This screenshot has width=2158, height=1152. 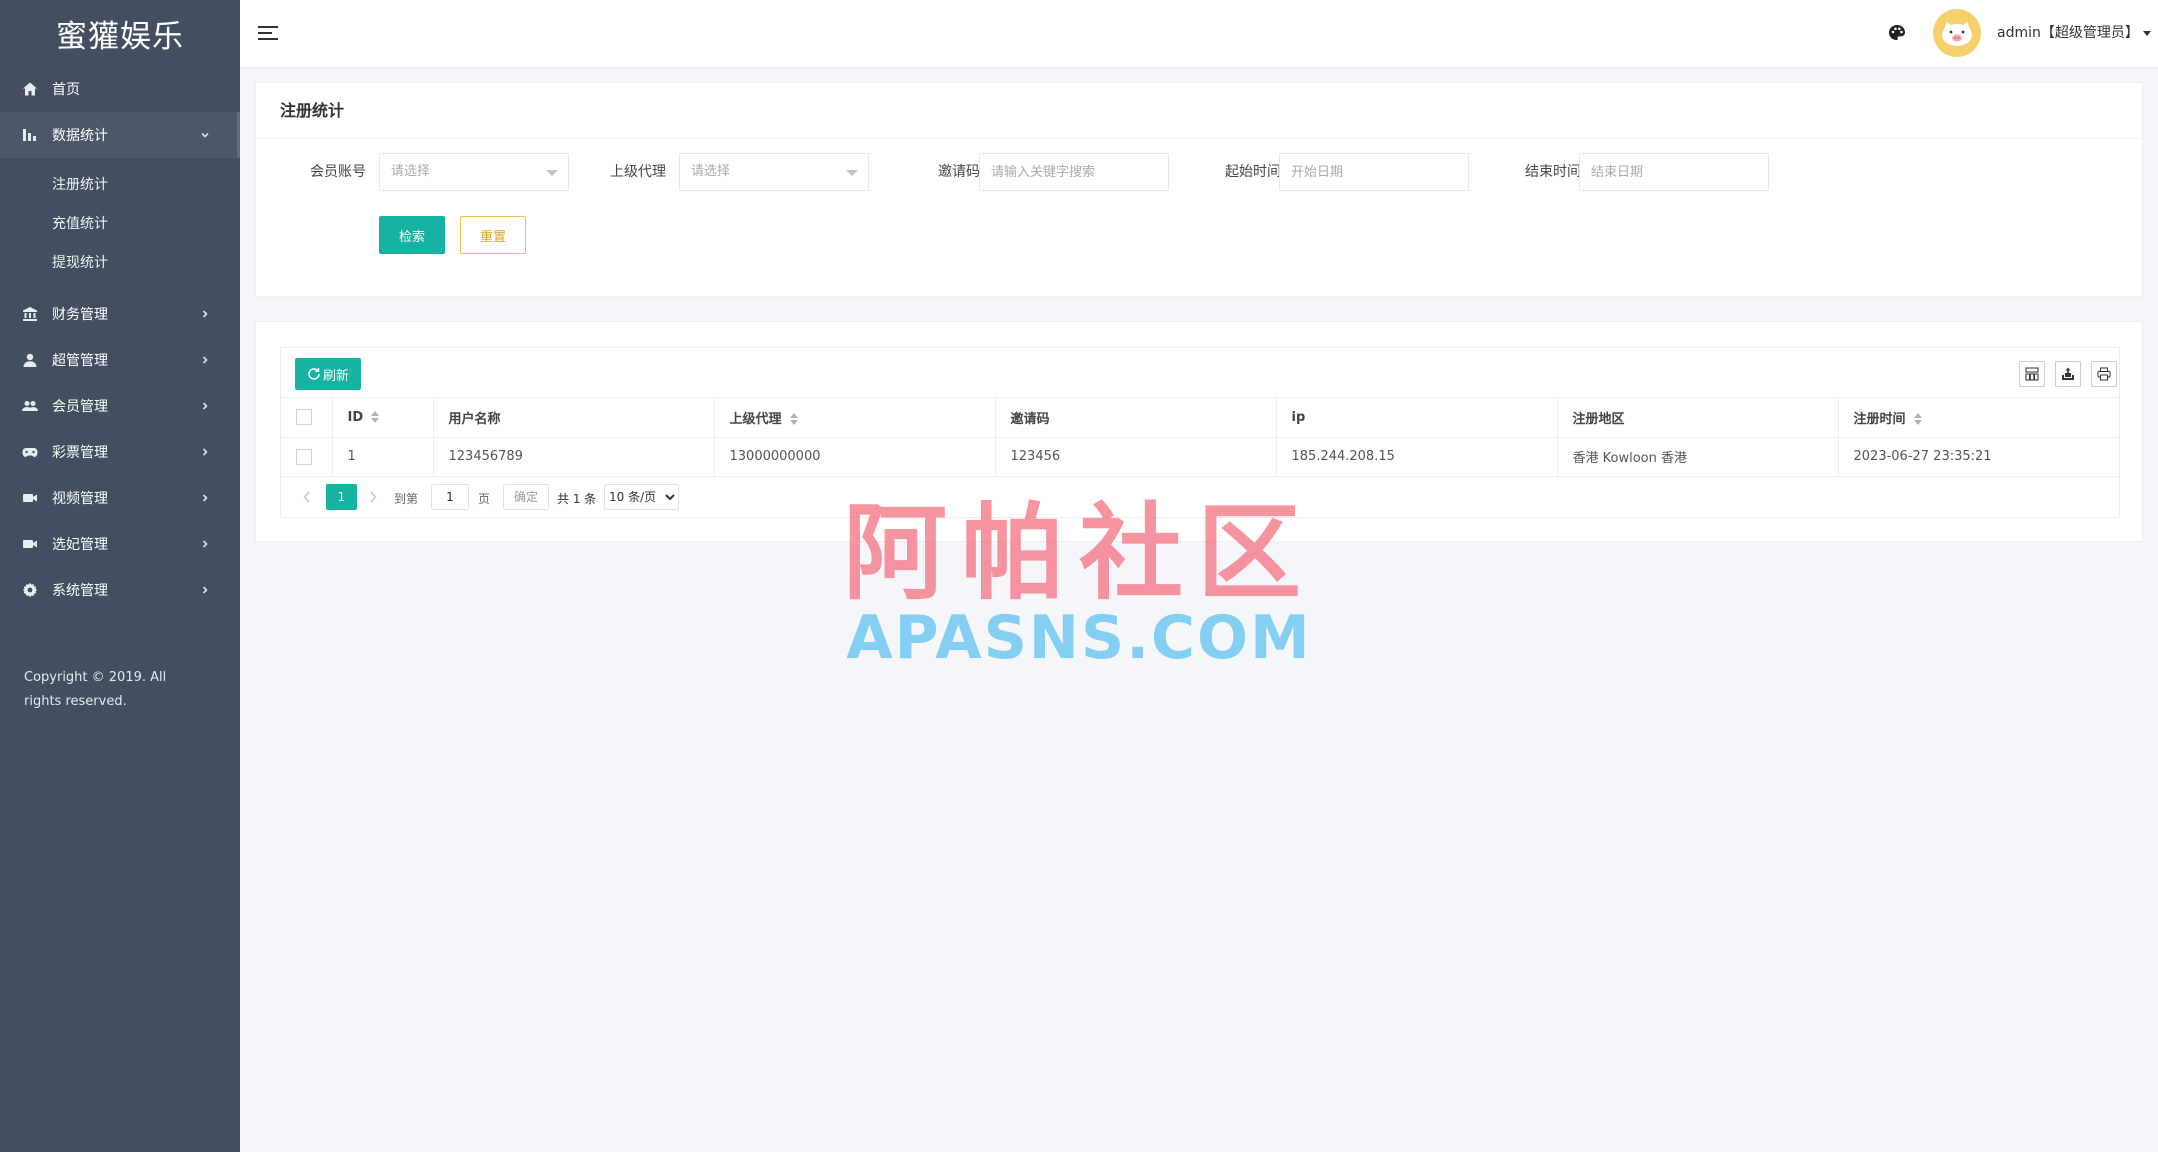 I want to click on sidebar-item-videos: 视频管理, so click(x=120, y=498).